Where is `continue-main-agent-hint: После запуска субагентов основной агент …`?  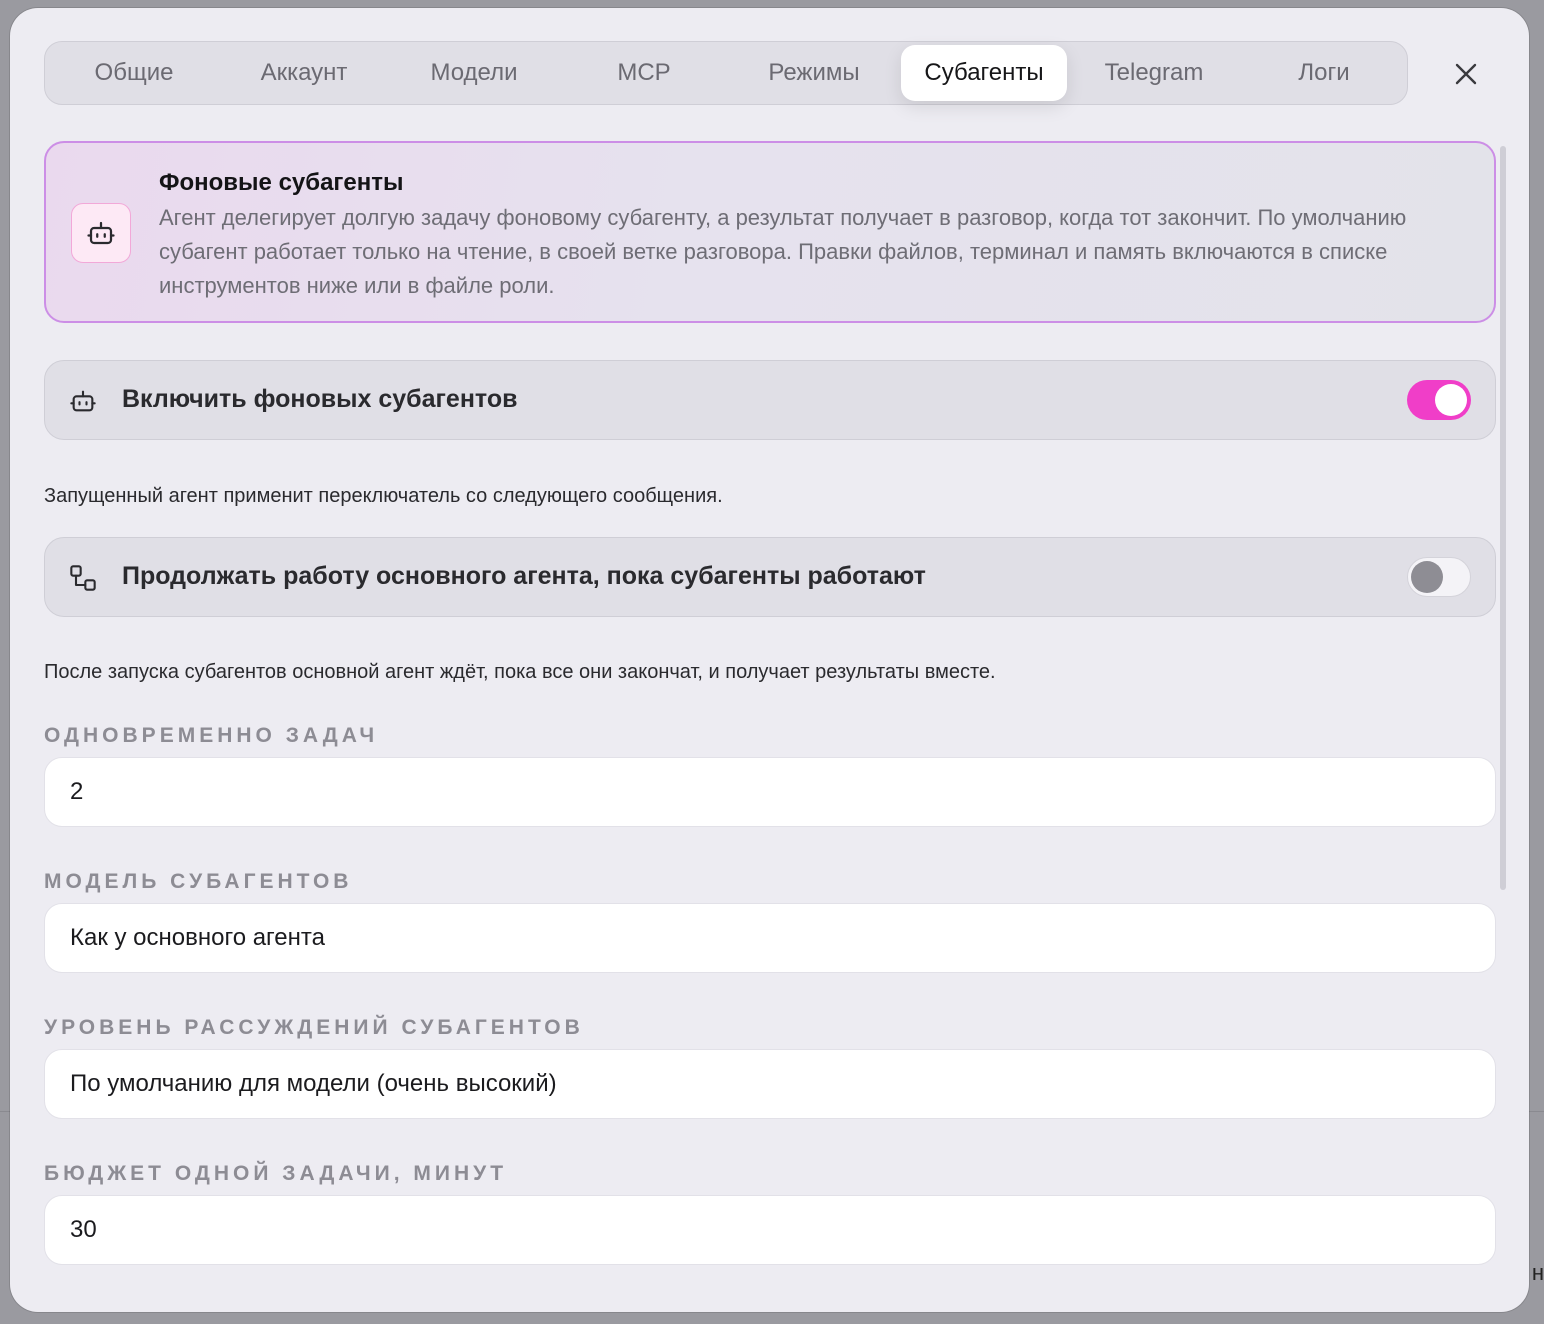
continue-main-agent-hint: После запуска субагентов основной агент … is located at coordinates (520, 672).